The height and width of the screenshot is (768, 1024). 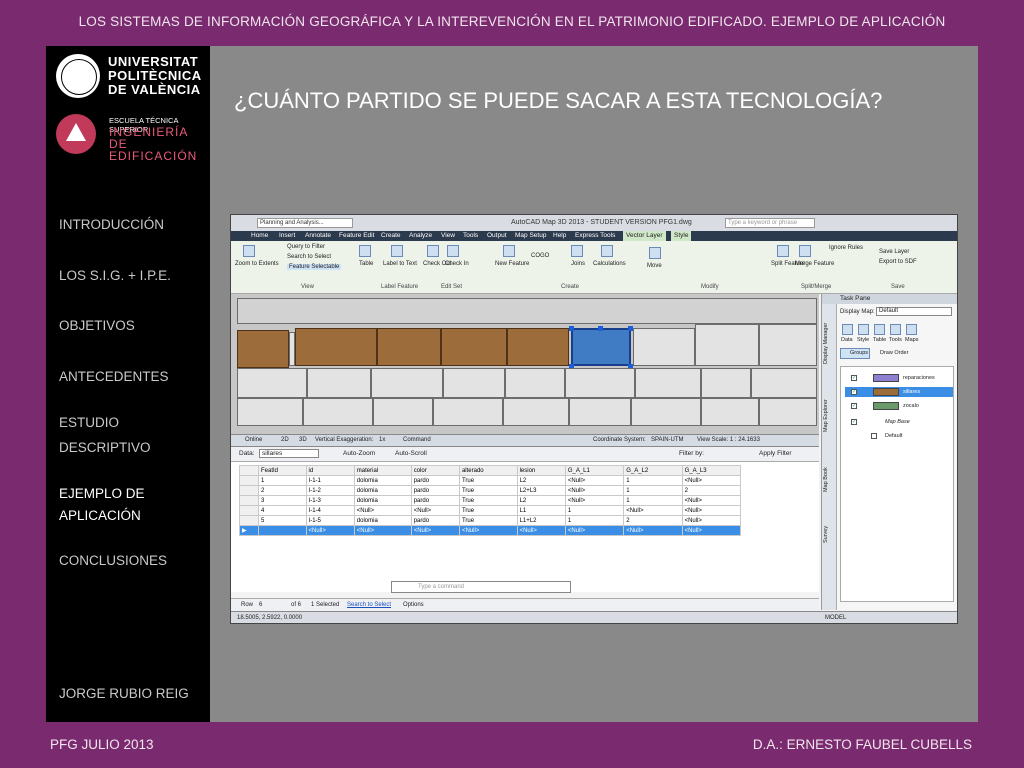 I want to click on cell: 4, so click(x=282, y=510).